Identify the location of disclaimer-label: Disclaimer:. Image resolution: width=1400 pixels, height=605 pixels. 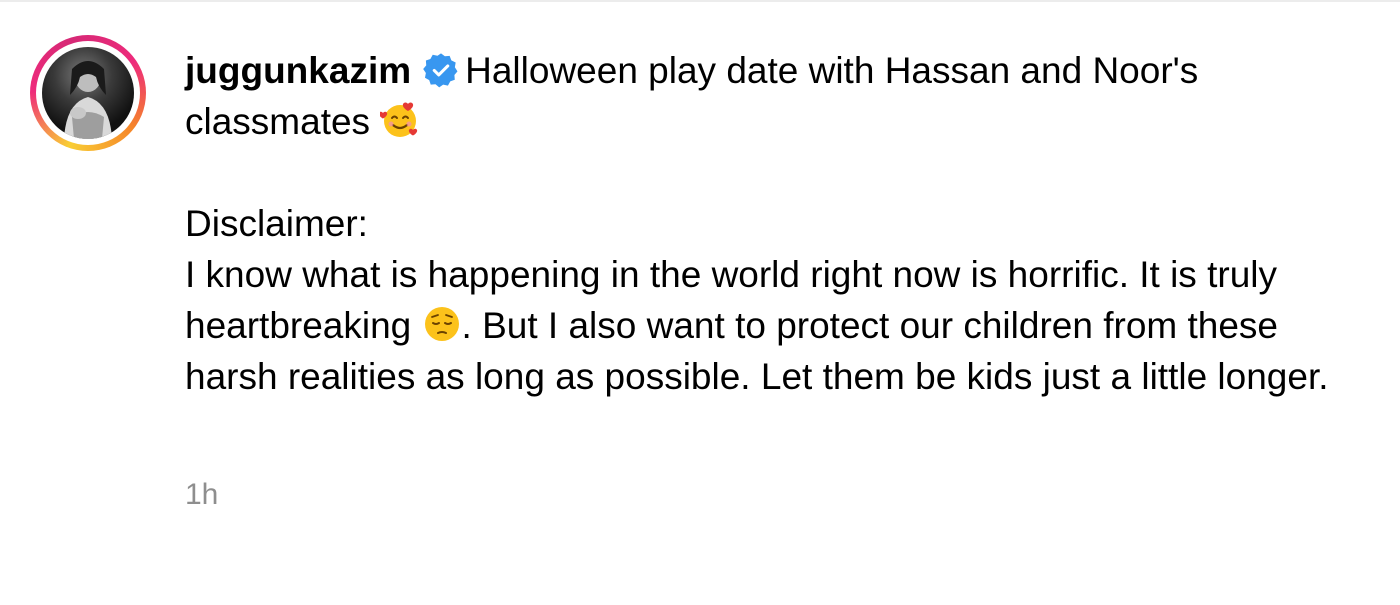
(276, 223).